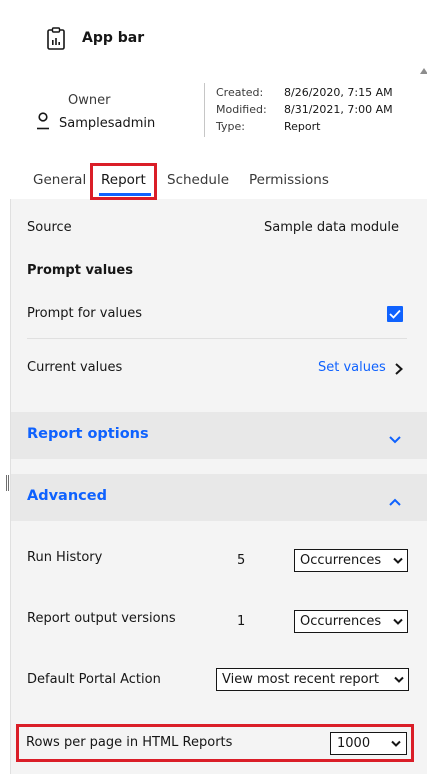 Image resolution: width=427 pixels, height=774 pixels. Describe the element at coordinates (94, 679) in the screenshot. I see `portal-action-label: Default Portal Action` at that location.